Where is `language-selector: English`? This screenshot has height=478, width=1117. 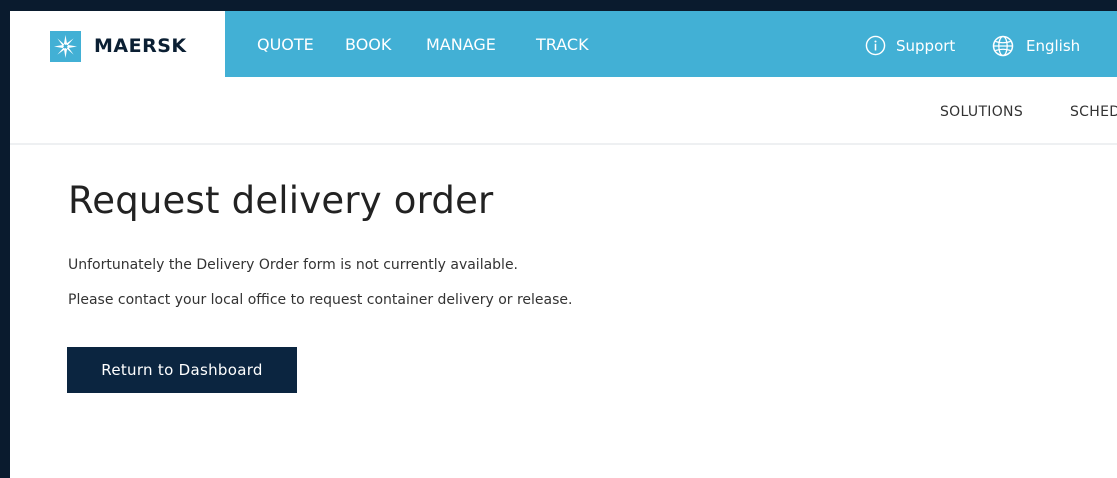
language-selector: English is located at coordinates (1036, 46).